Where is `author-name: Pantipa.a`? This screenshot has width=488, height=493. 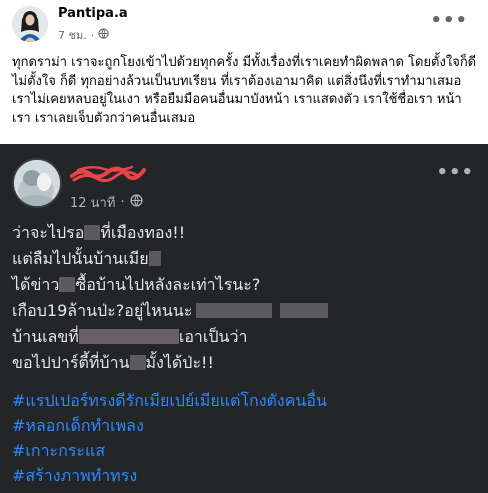
author-name: Pantipa.a is located at coordinates (93, 13).